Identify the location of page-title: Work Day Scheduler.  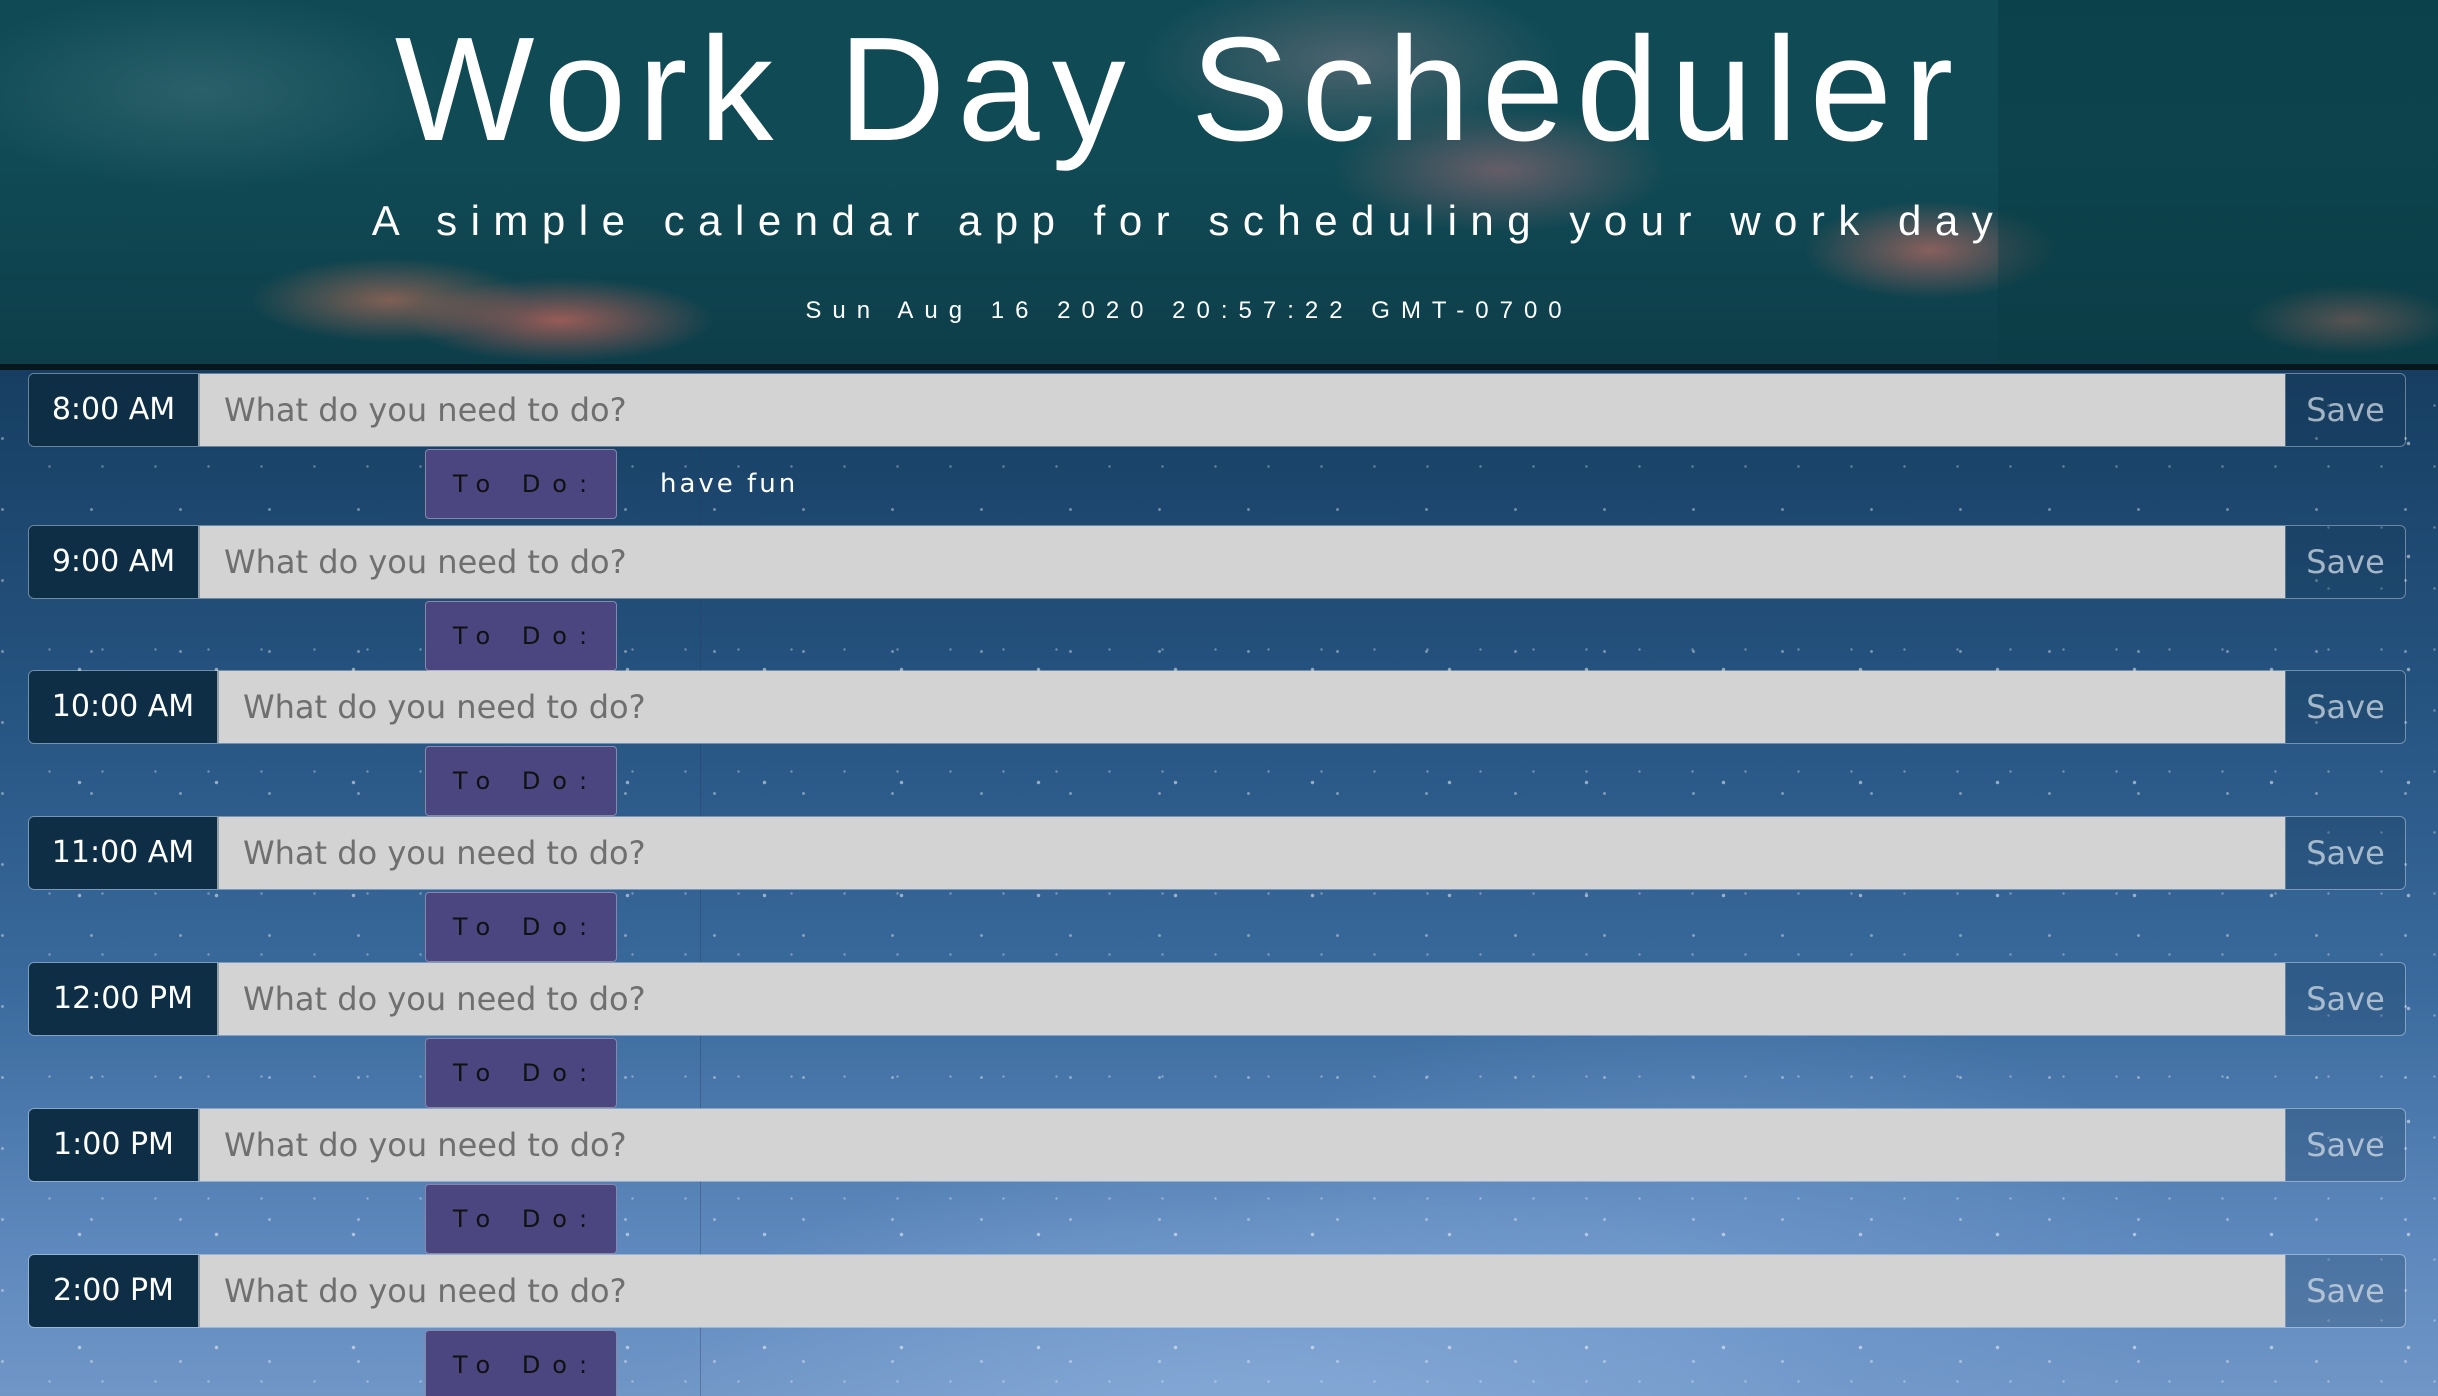
(1180, 89).